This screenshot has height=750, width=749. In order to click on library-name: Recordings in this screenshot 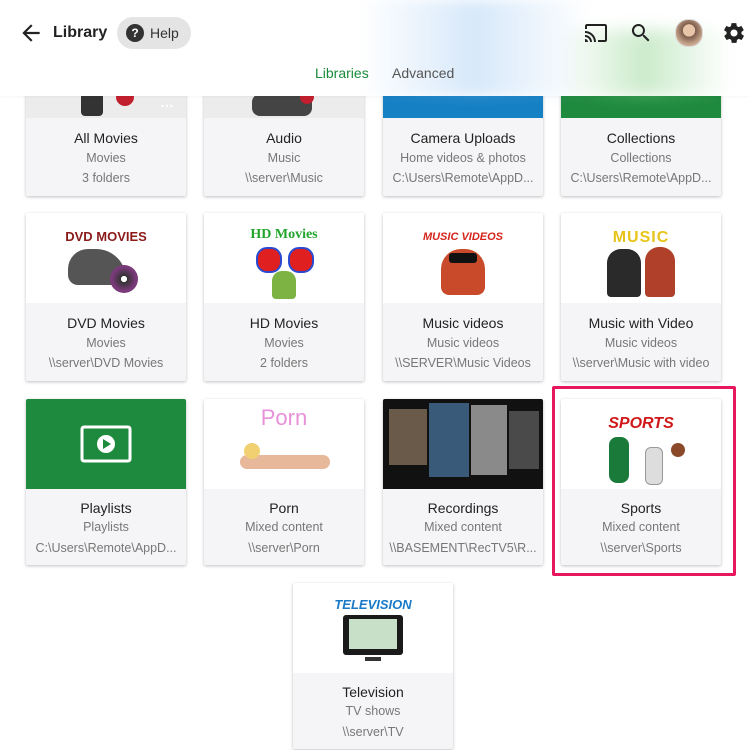, I will do `click(463, 508)`.